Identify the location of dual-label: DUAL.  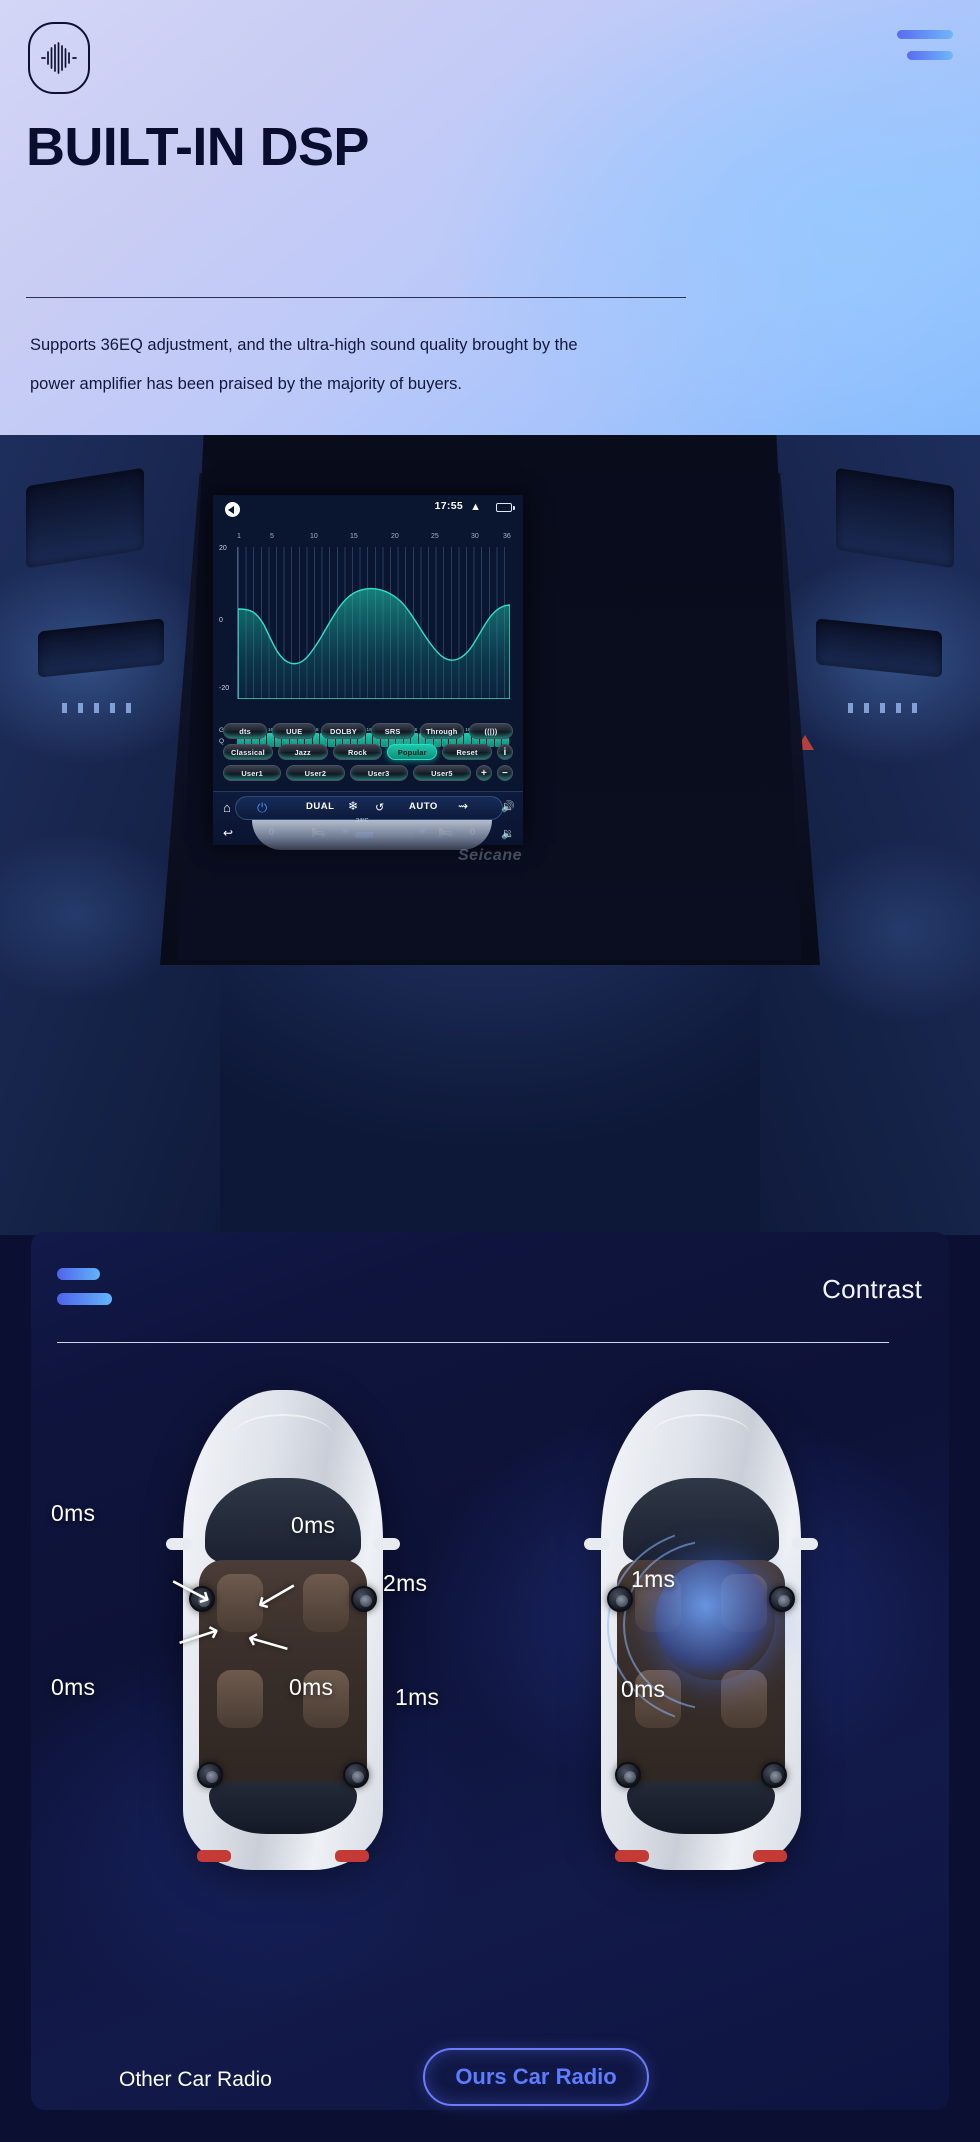
(320, 806).